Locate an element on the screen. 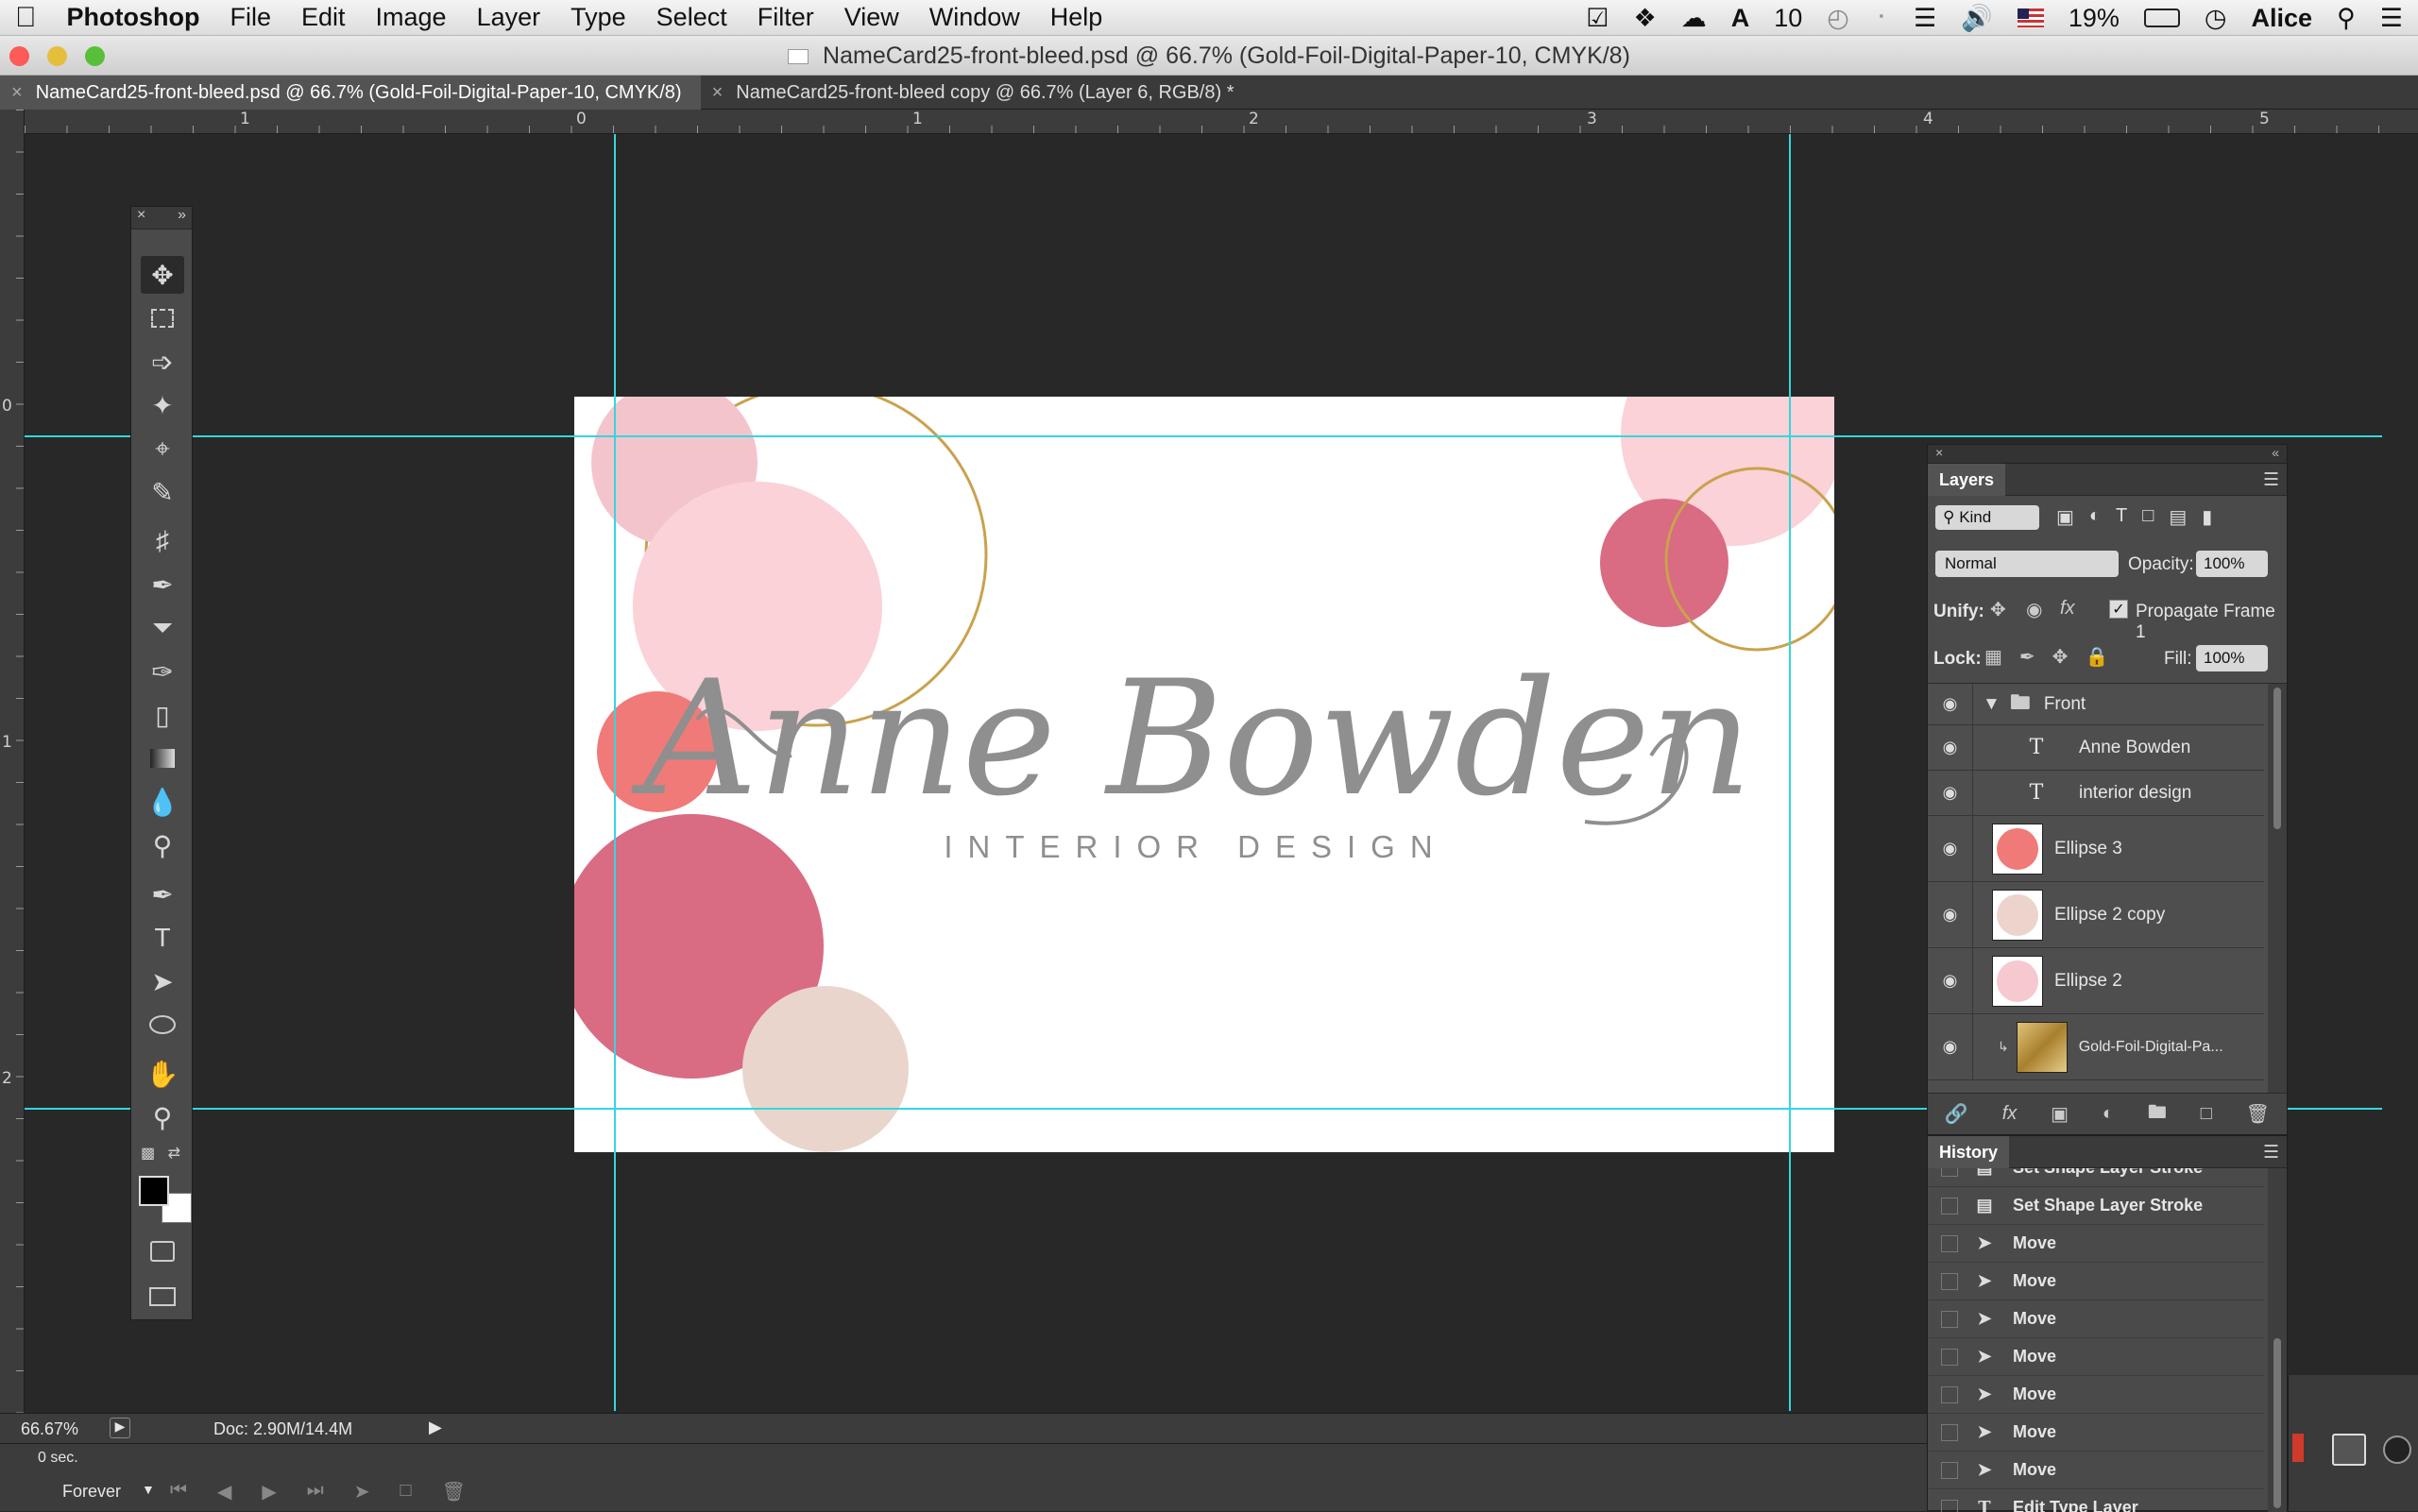  evernote-icon: ☁ is located at coordinates (1694, 18).